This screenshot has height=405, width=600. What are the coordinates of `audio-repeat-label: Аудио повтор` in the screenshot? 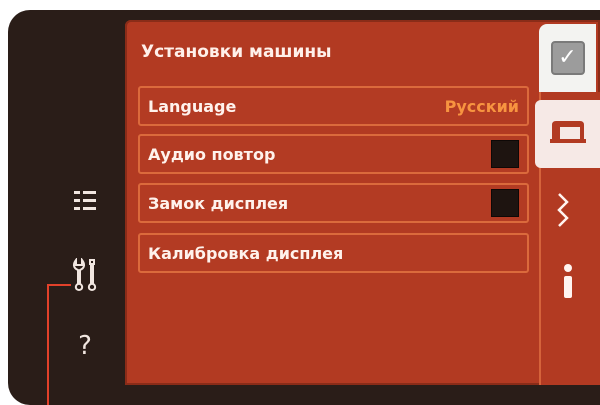 It's located at (212, 154).